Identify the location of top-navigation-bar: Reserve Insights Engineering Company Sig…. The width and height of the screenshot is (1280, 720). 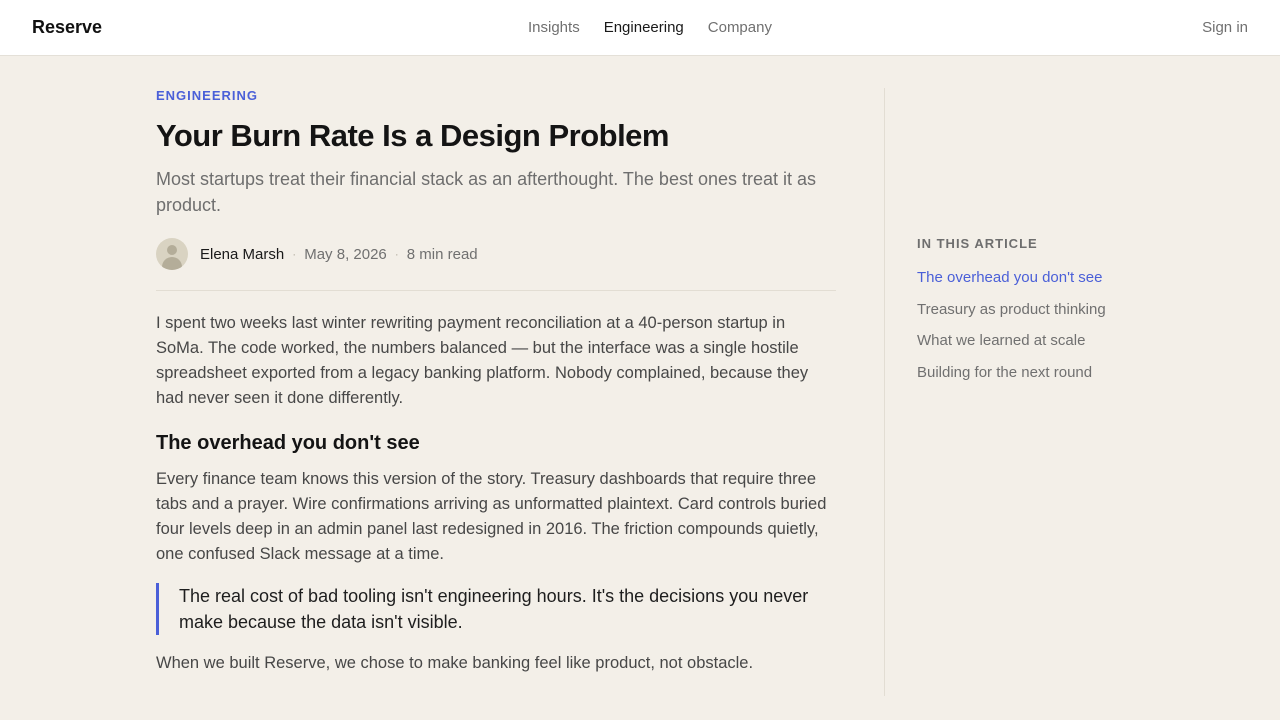
(640, 28).